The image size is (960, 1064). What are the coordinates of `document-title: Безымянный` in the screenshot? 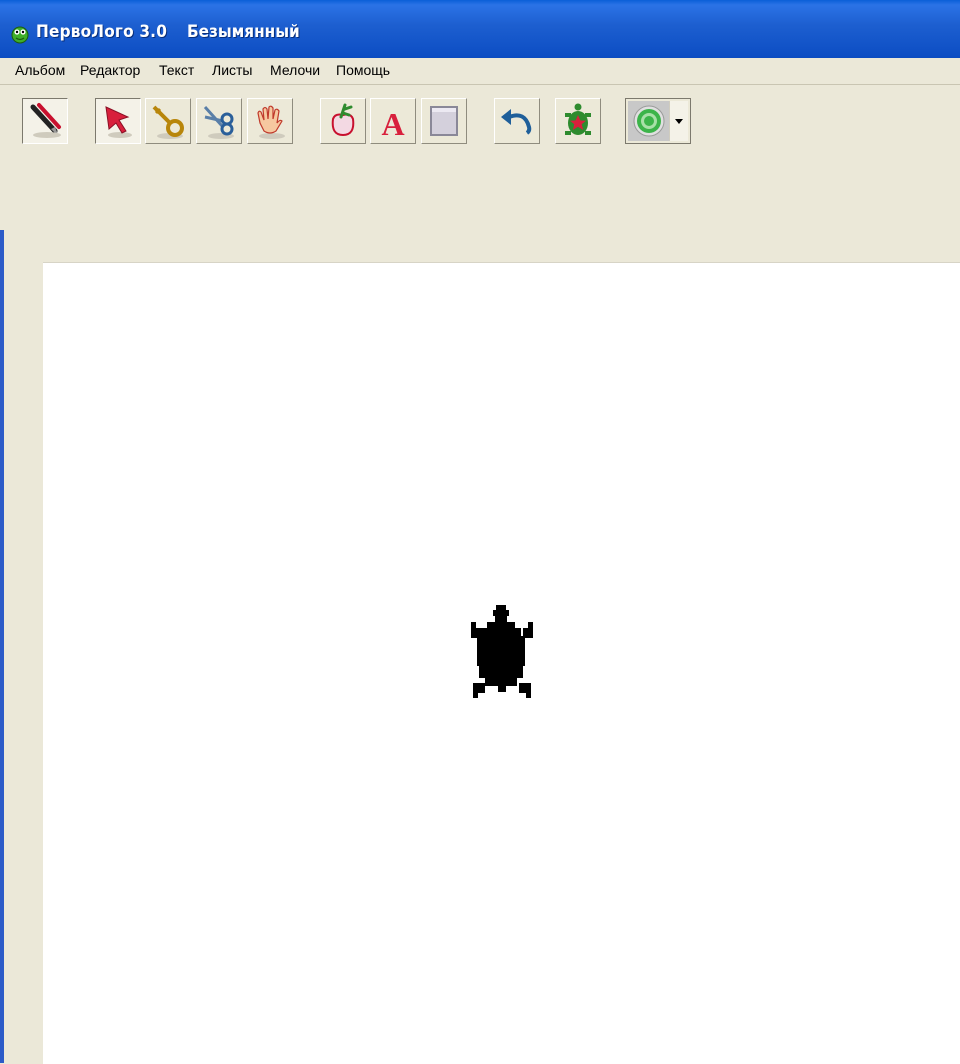 It's located at (243, 32).